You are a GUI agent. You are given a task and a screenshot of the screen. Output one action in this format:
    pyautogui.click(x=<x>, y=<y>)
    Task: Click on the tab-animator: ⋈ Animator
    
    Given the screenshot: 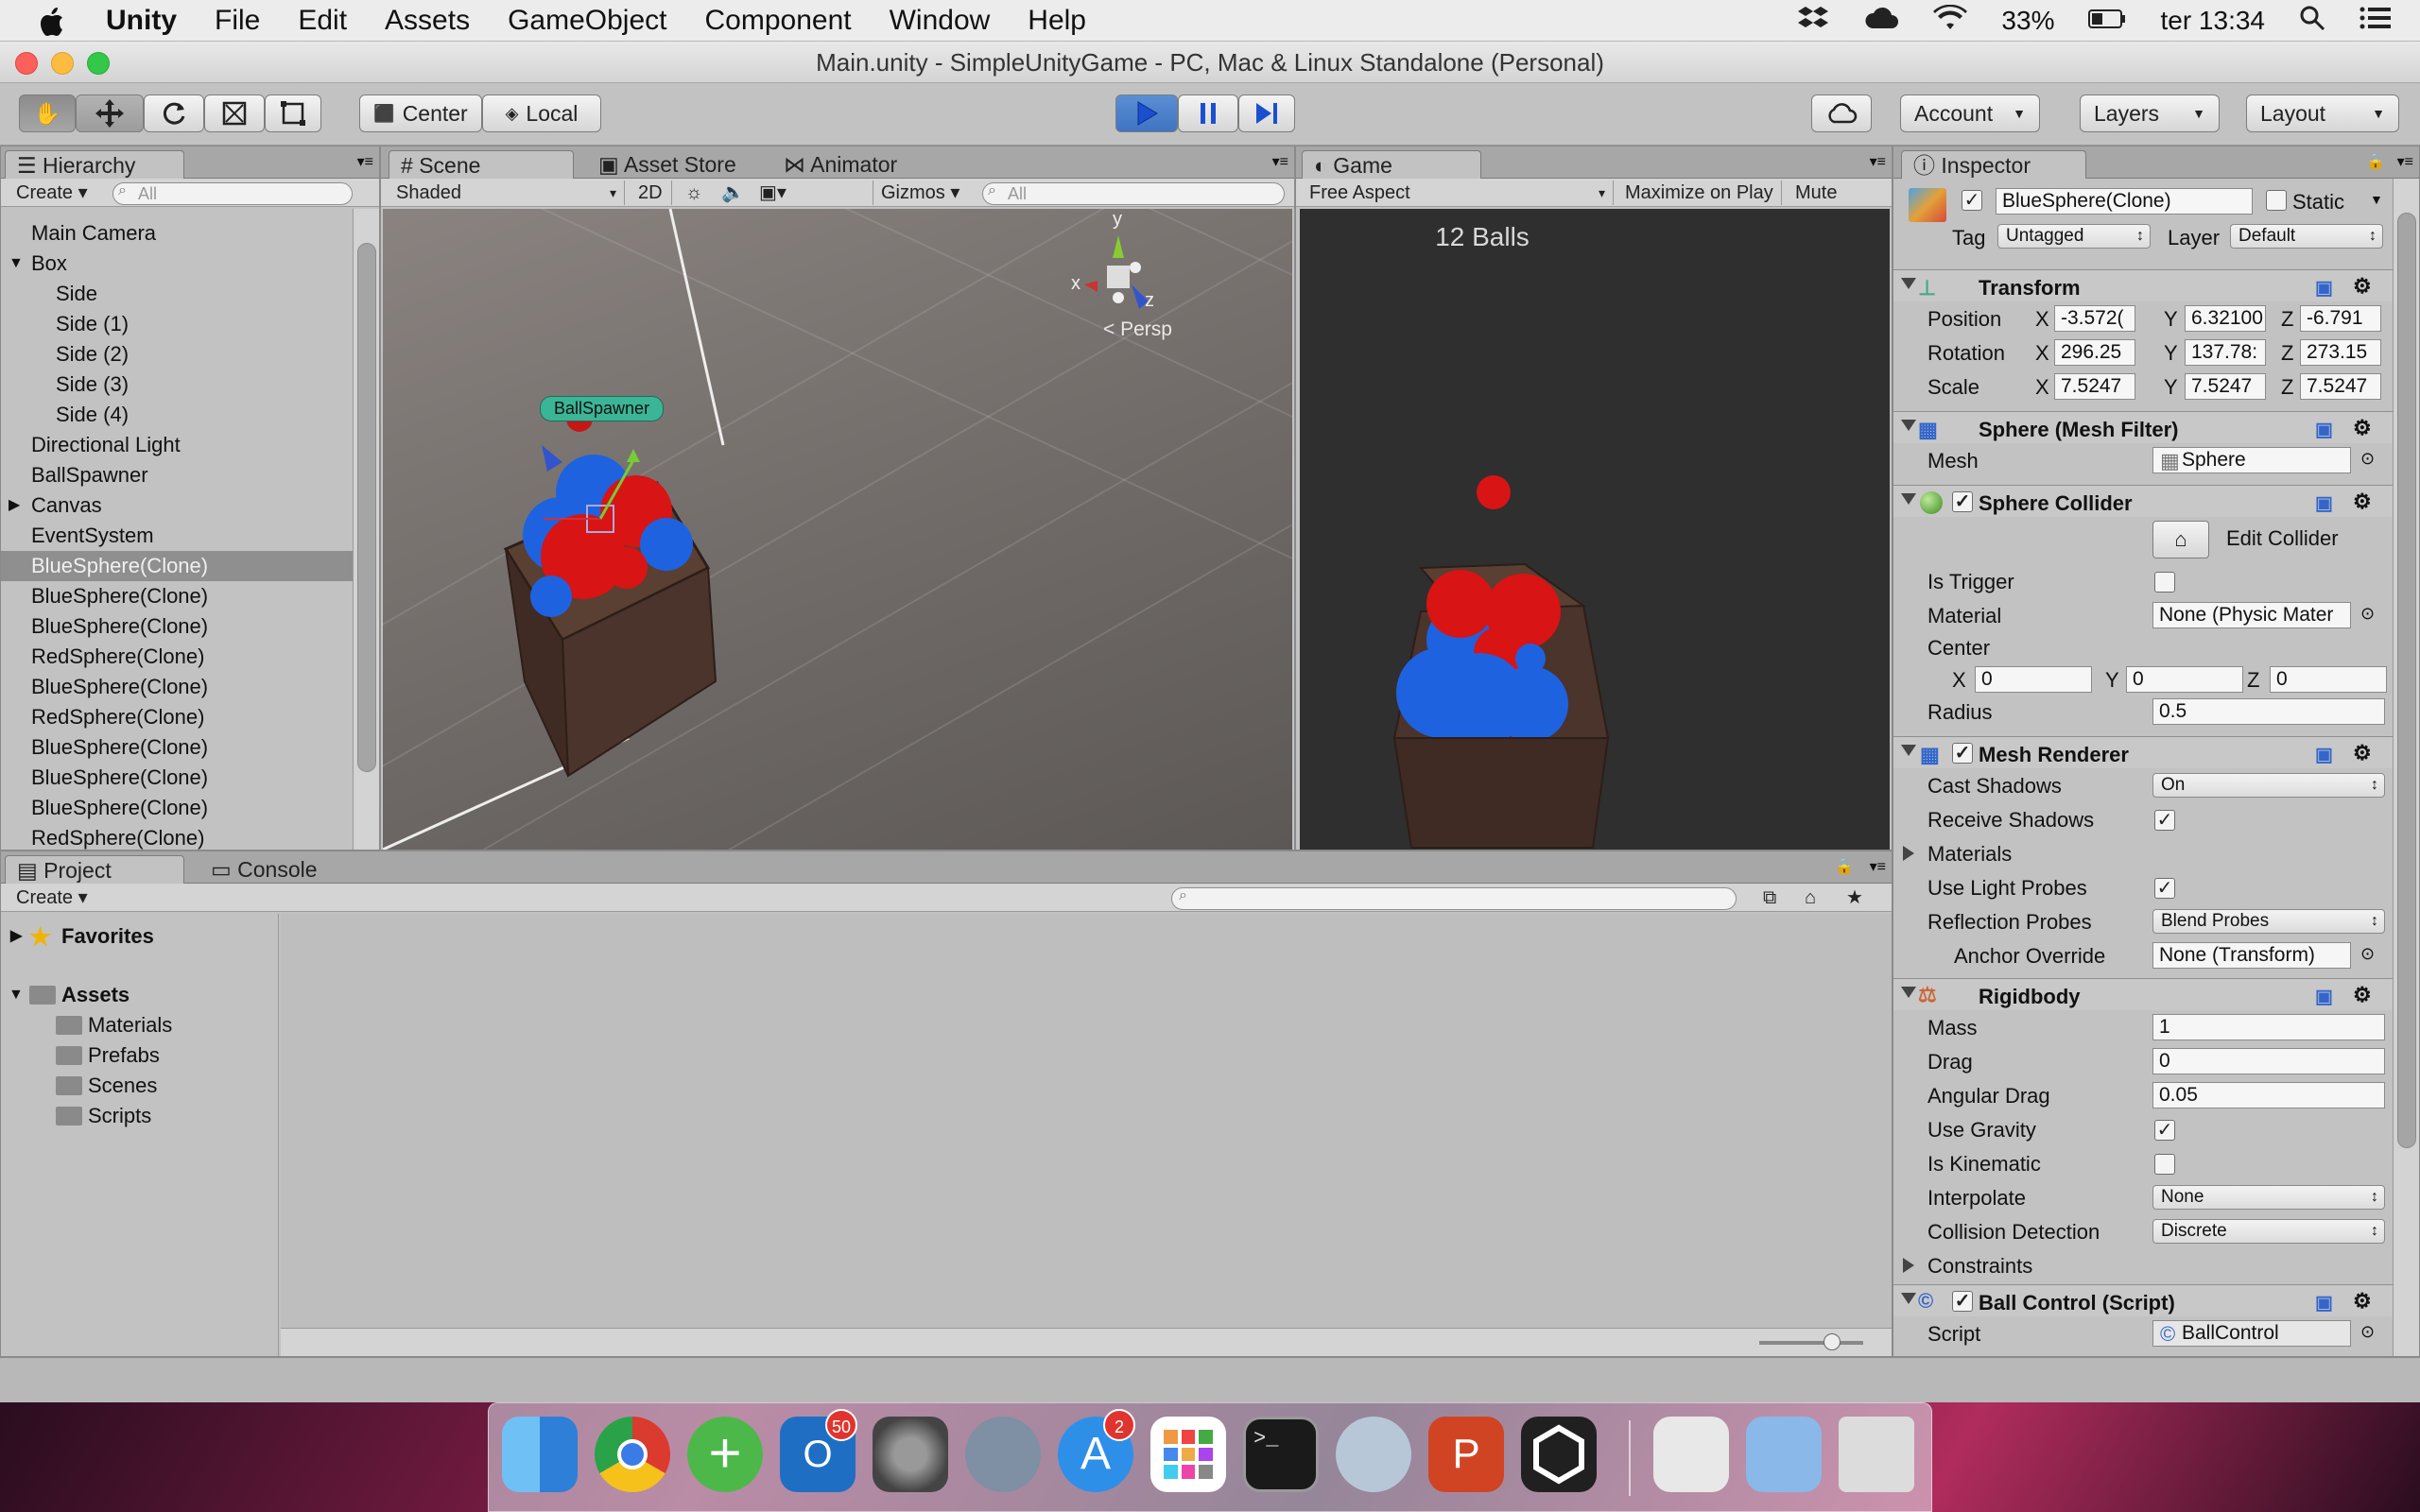 What is the action you would take?
    pyautogui.click(x=840, y=164)
    